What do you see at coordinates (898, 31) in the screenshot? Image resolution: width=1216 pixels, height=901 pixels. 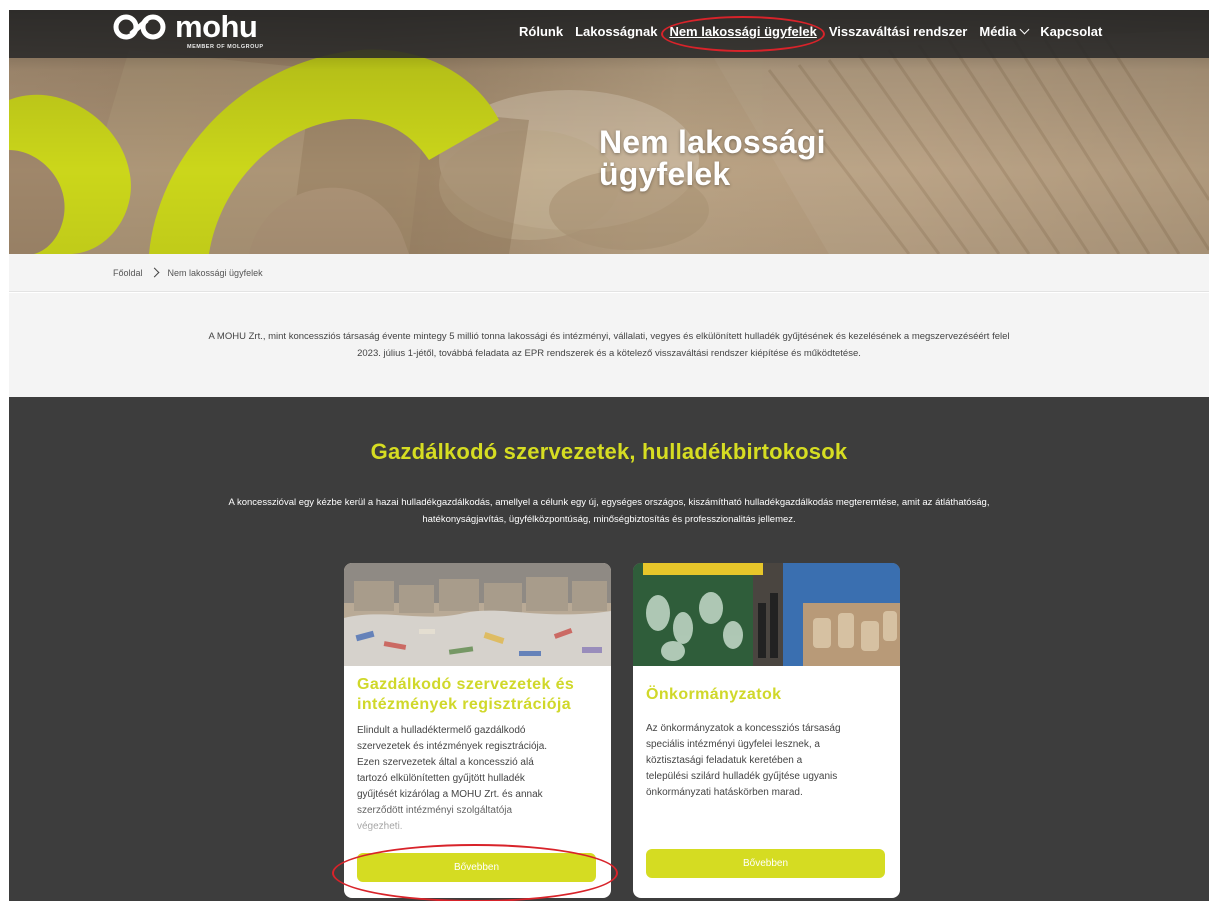 I see `nav-item-visszavaltasi-rendszer: Visszaváltási rendszer` at bounding box center [898, 31].